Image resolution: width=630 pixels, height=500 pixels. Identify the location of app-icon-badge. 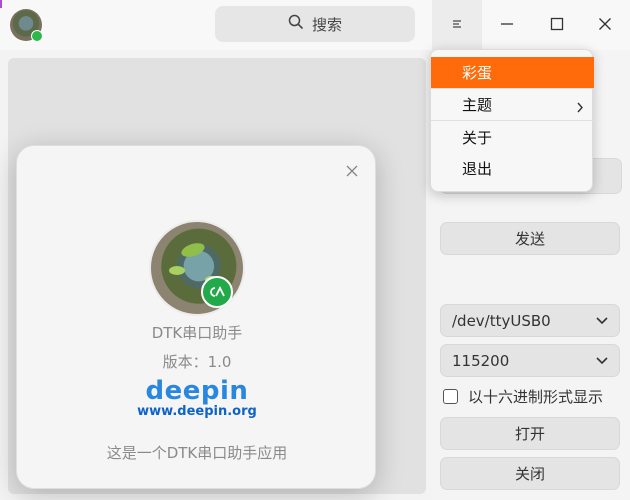
(37, 36).